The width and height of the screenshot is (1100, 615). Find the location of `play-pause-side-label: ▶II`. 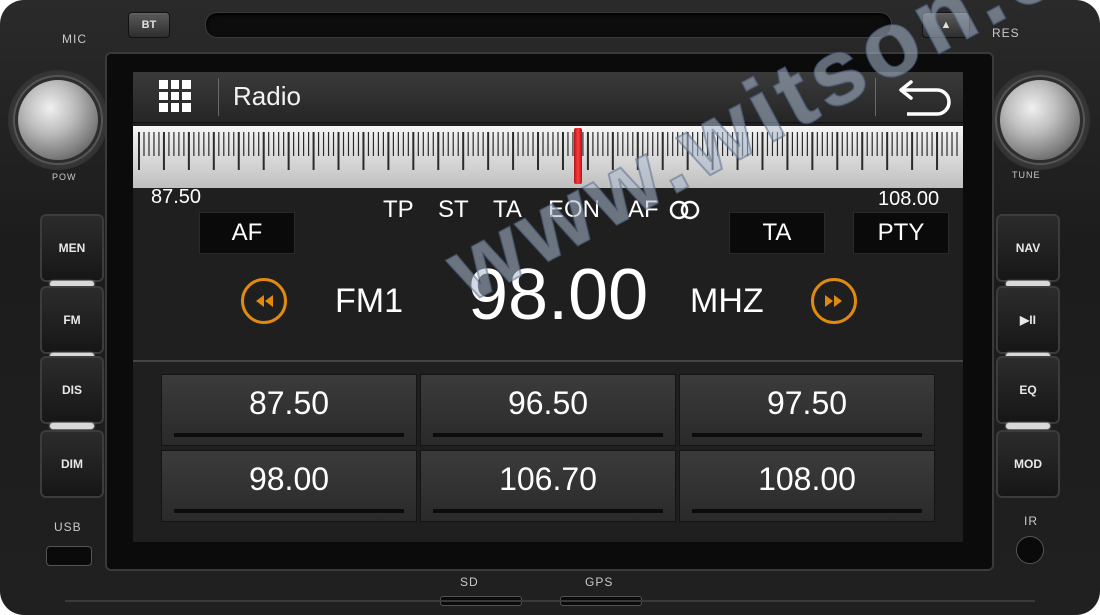

play-pause-side-label: ▶II is located at coordinates (1028, 320).